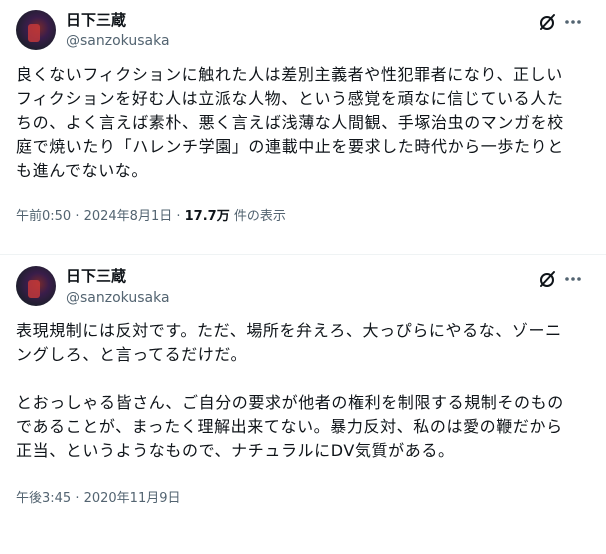 The height and width of the screenshot is (554, 606). I want to click on views-count: 17.7万, so click(207, 216).